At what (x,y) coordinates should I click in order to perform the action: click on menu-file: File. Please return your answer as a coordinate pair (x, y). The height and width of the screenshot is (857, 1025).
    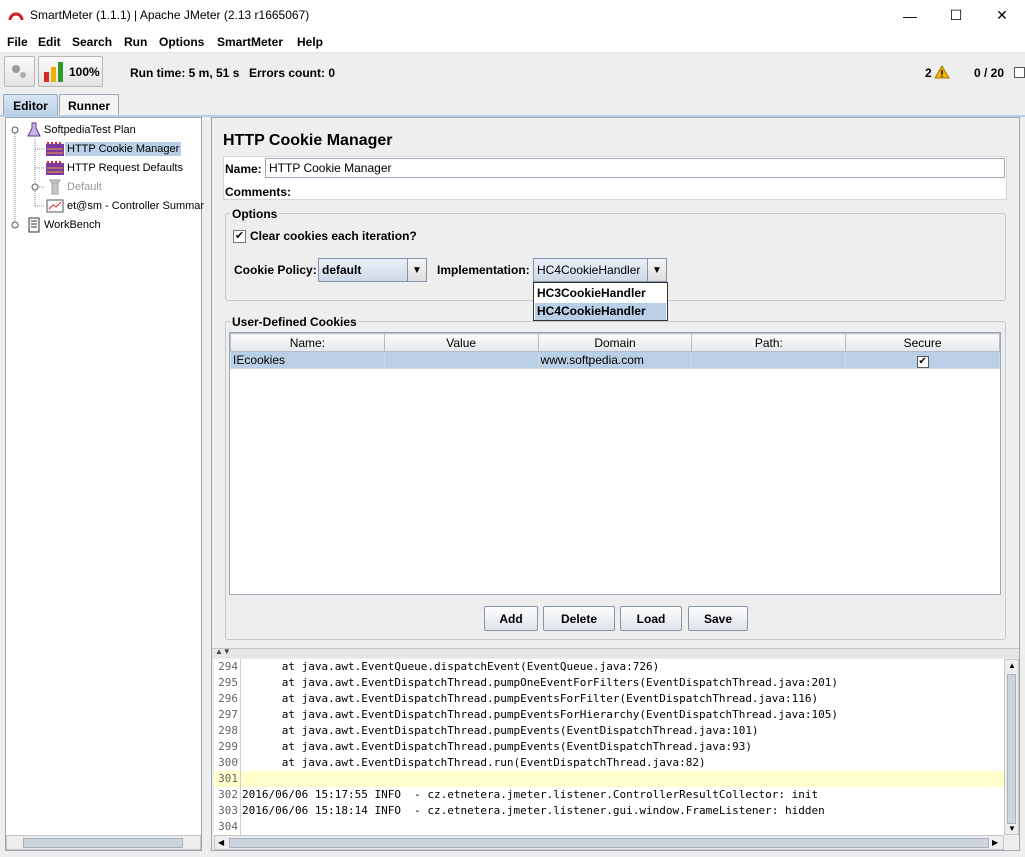
    Looking at the image, I should click on (17, 42).